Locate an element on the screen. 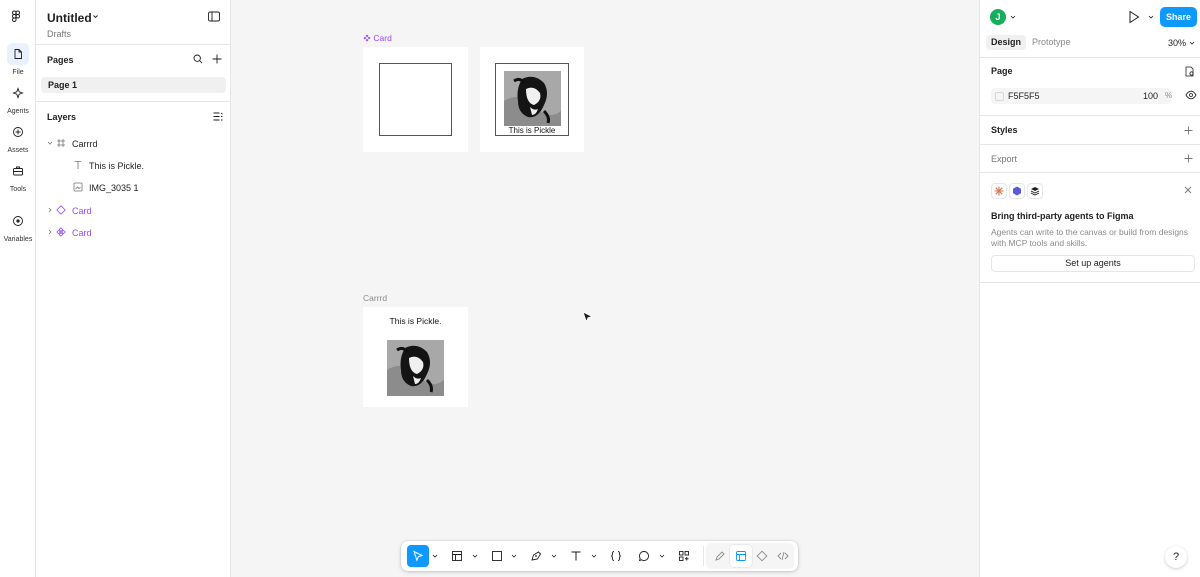  draw-mode-button is located at coordinates (720, 556).